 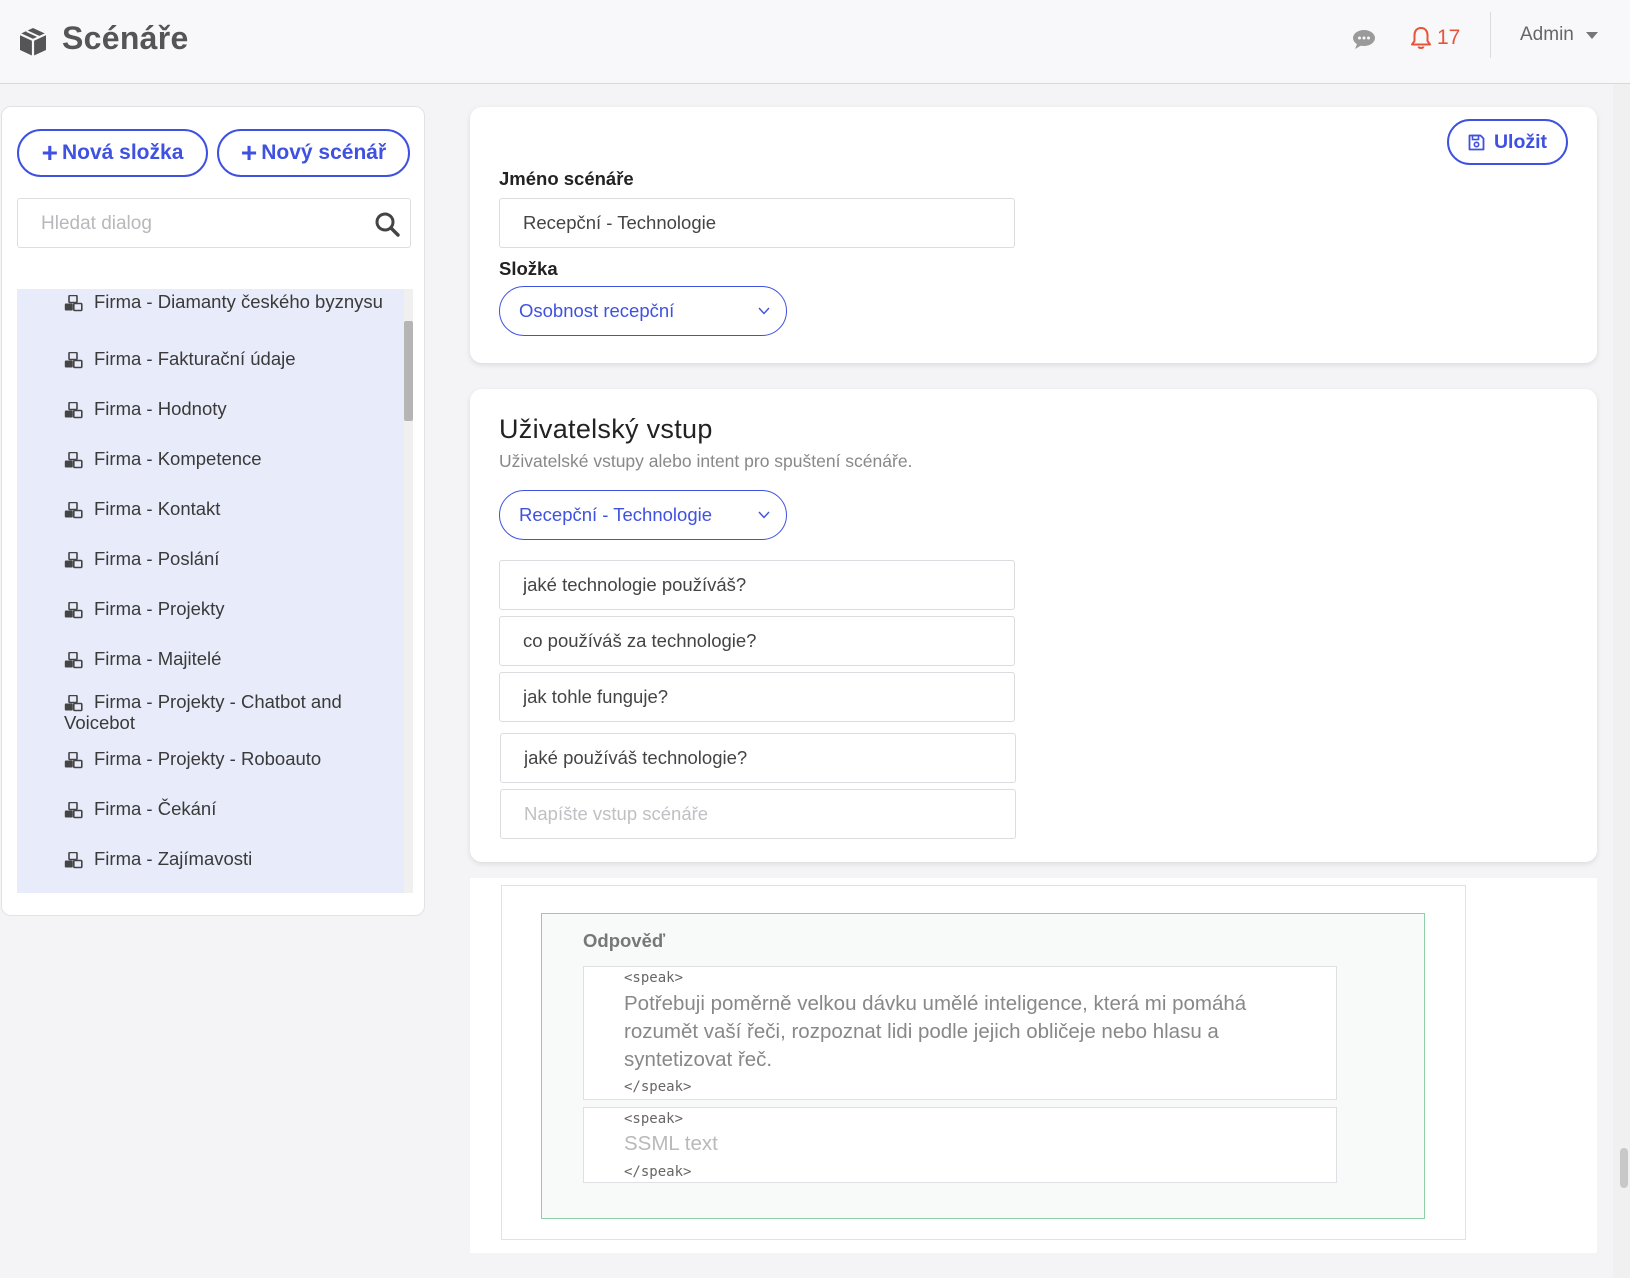 What do you see at coordinates (1435, 38) in the screenshot?
I see `notifications-button: 17` at bounding box center [1435, 38].